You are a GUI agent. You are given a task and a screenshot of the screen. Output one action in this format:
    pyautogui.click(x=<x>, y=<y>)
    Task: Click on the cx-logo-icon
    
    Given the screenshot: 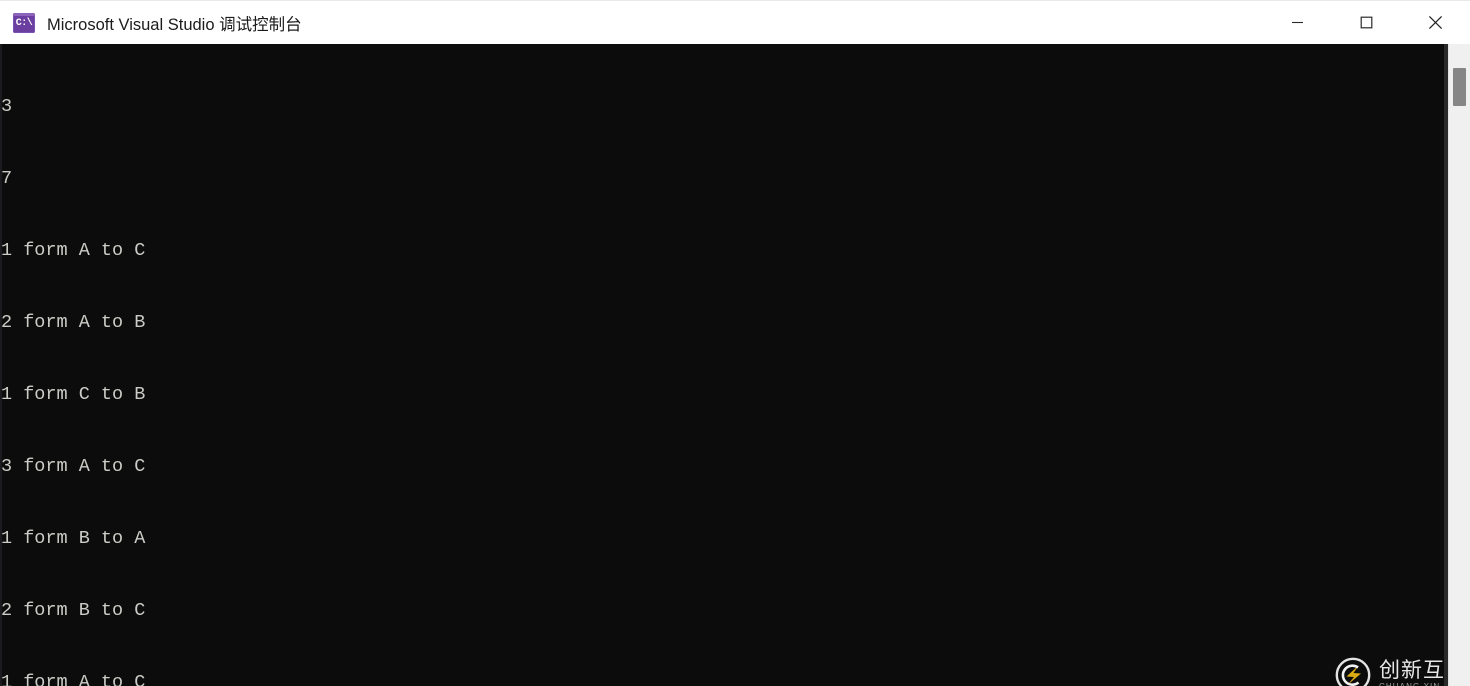 What is the action you would take?
    pyautogui.click(x=1353, y=671)
    